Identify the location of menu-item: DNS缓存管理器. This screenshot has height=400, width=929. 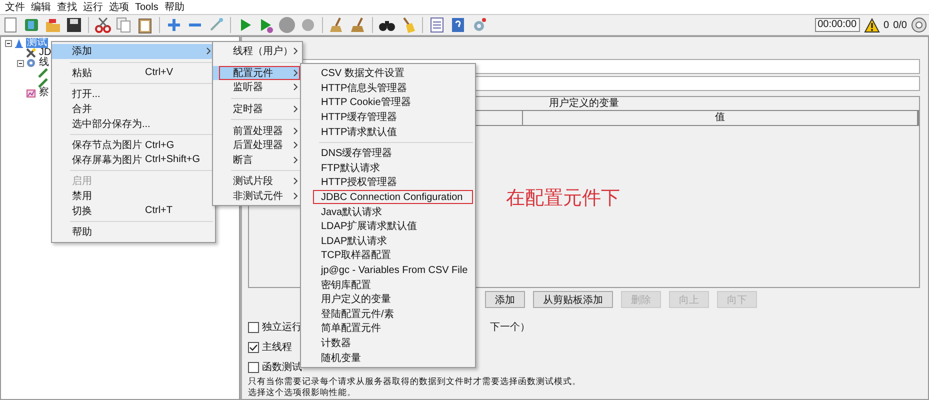
(388, 153).